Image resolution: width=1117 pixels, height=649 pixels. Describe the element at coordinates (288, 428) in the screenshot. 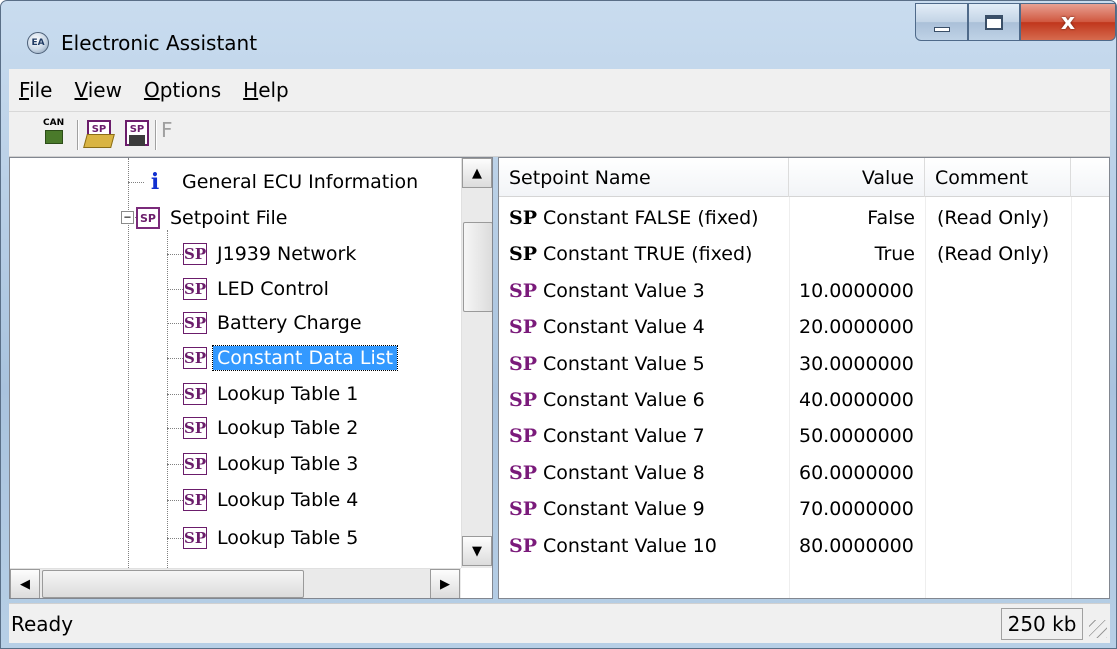

I see `tree-item-label: Lookup Table 2` at that location.